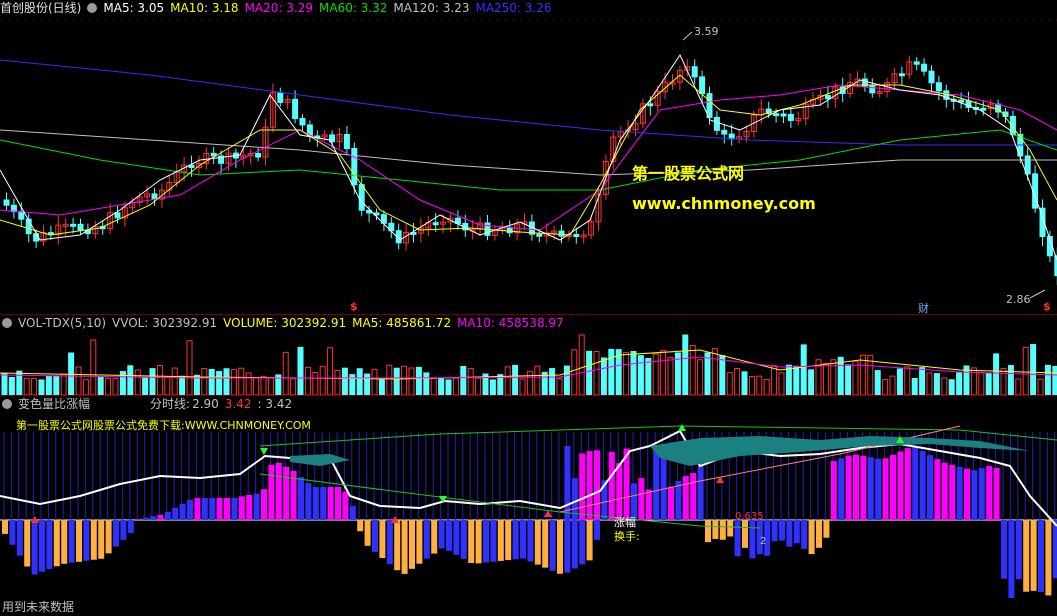 This screenshot has width=1057, height=616. What do you see at coordinates (1047, 306) in the screenshot?
I see `event-marker-s2: $` at bounding box center [1047, 306].